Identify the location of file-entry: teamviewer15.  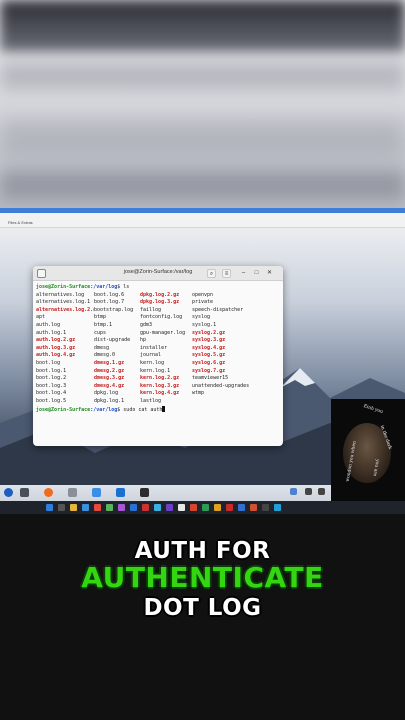
(210, 378).